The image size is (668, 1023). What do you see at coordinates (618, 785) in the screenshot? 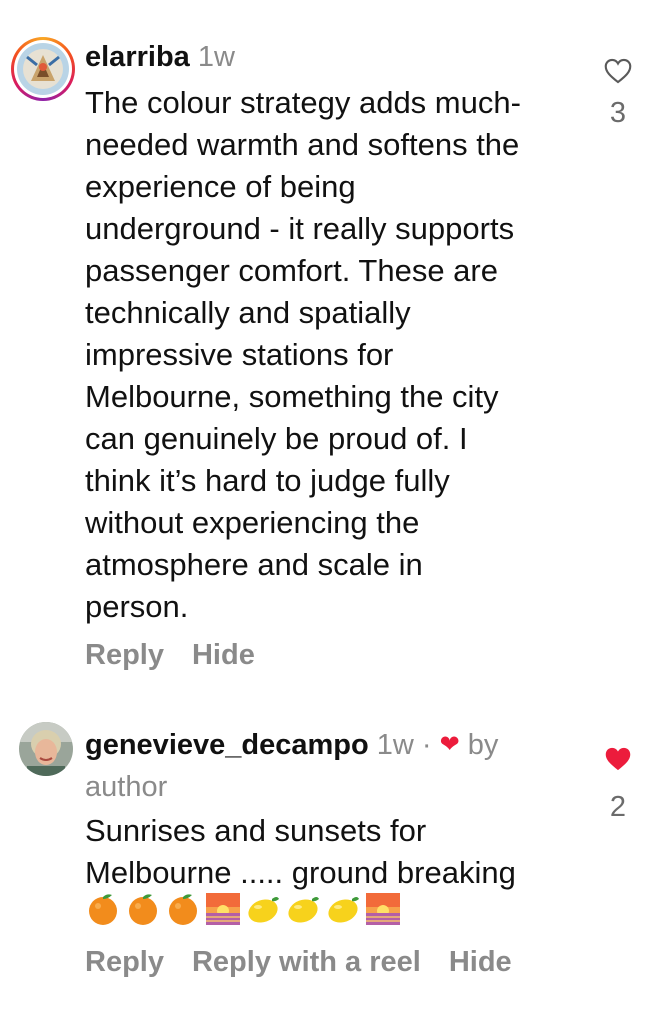
I see `like-column: 2` at bounding box center [618, 785].